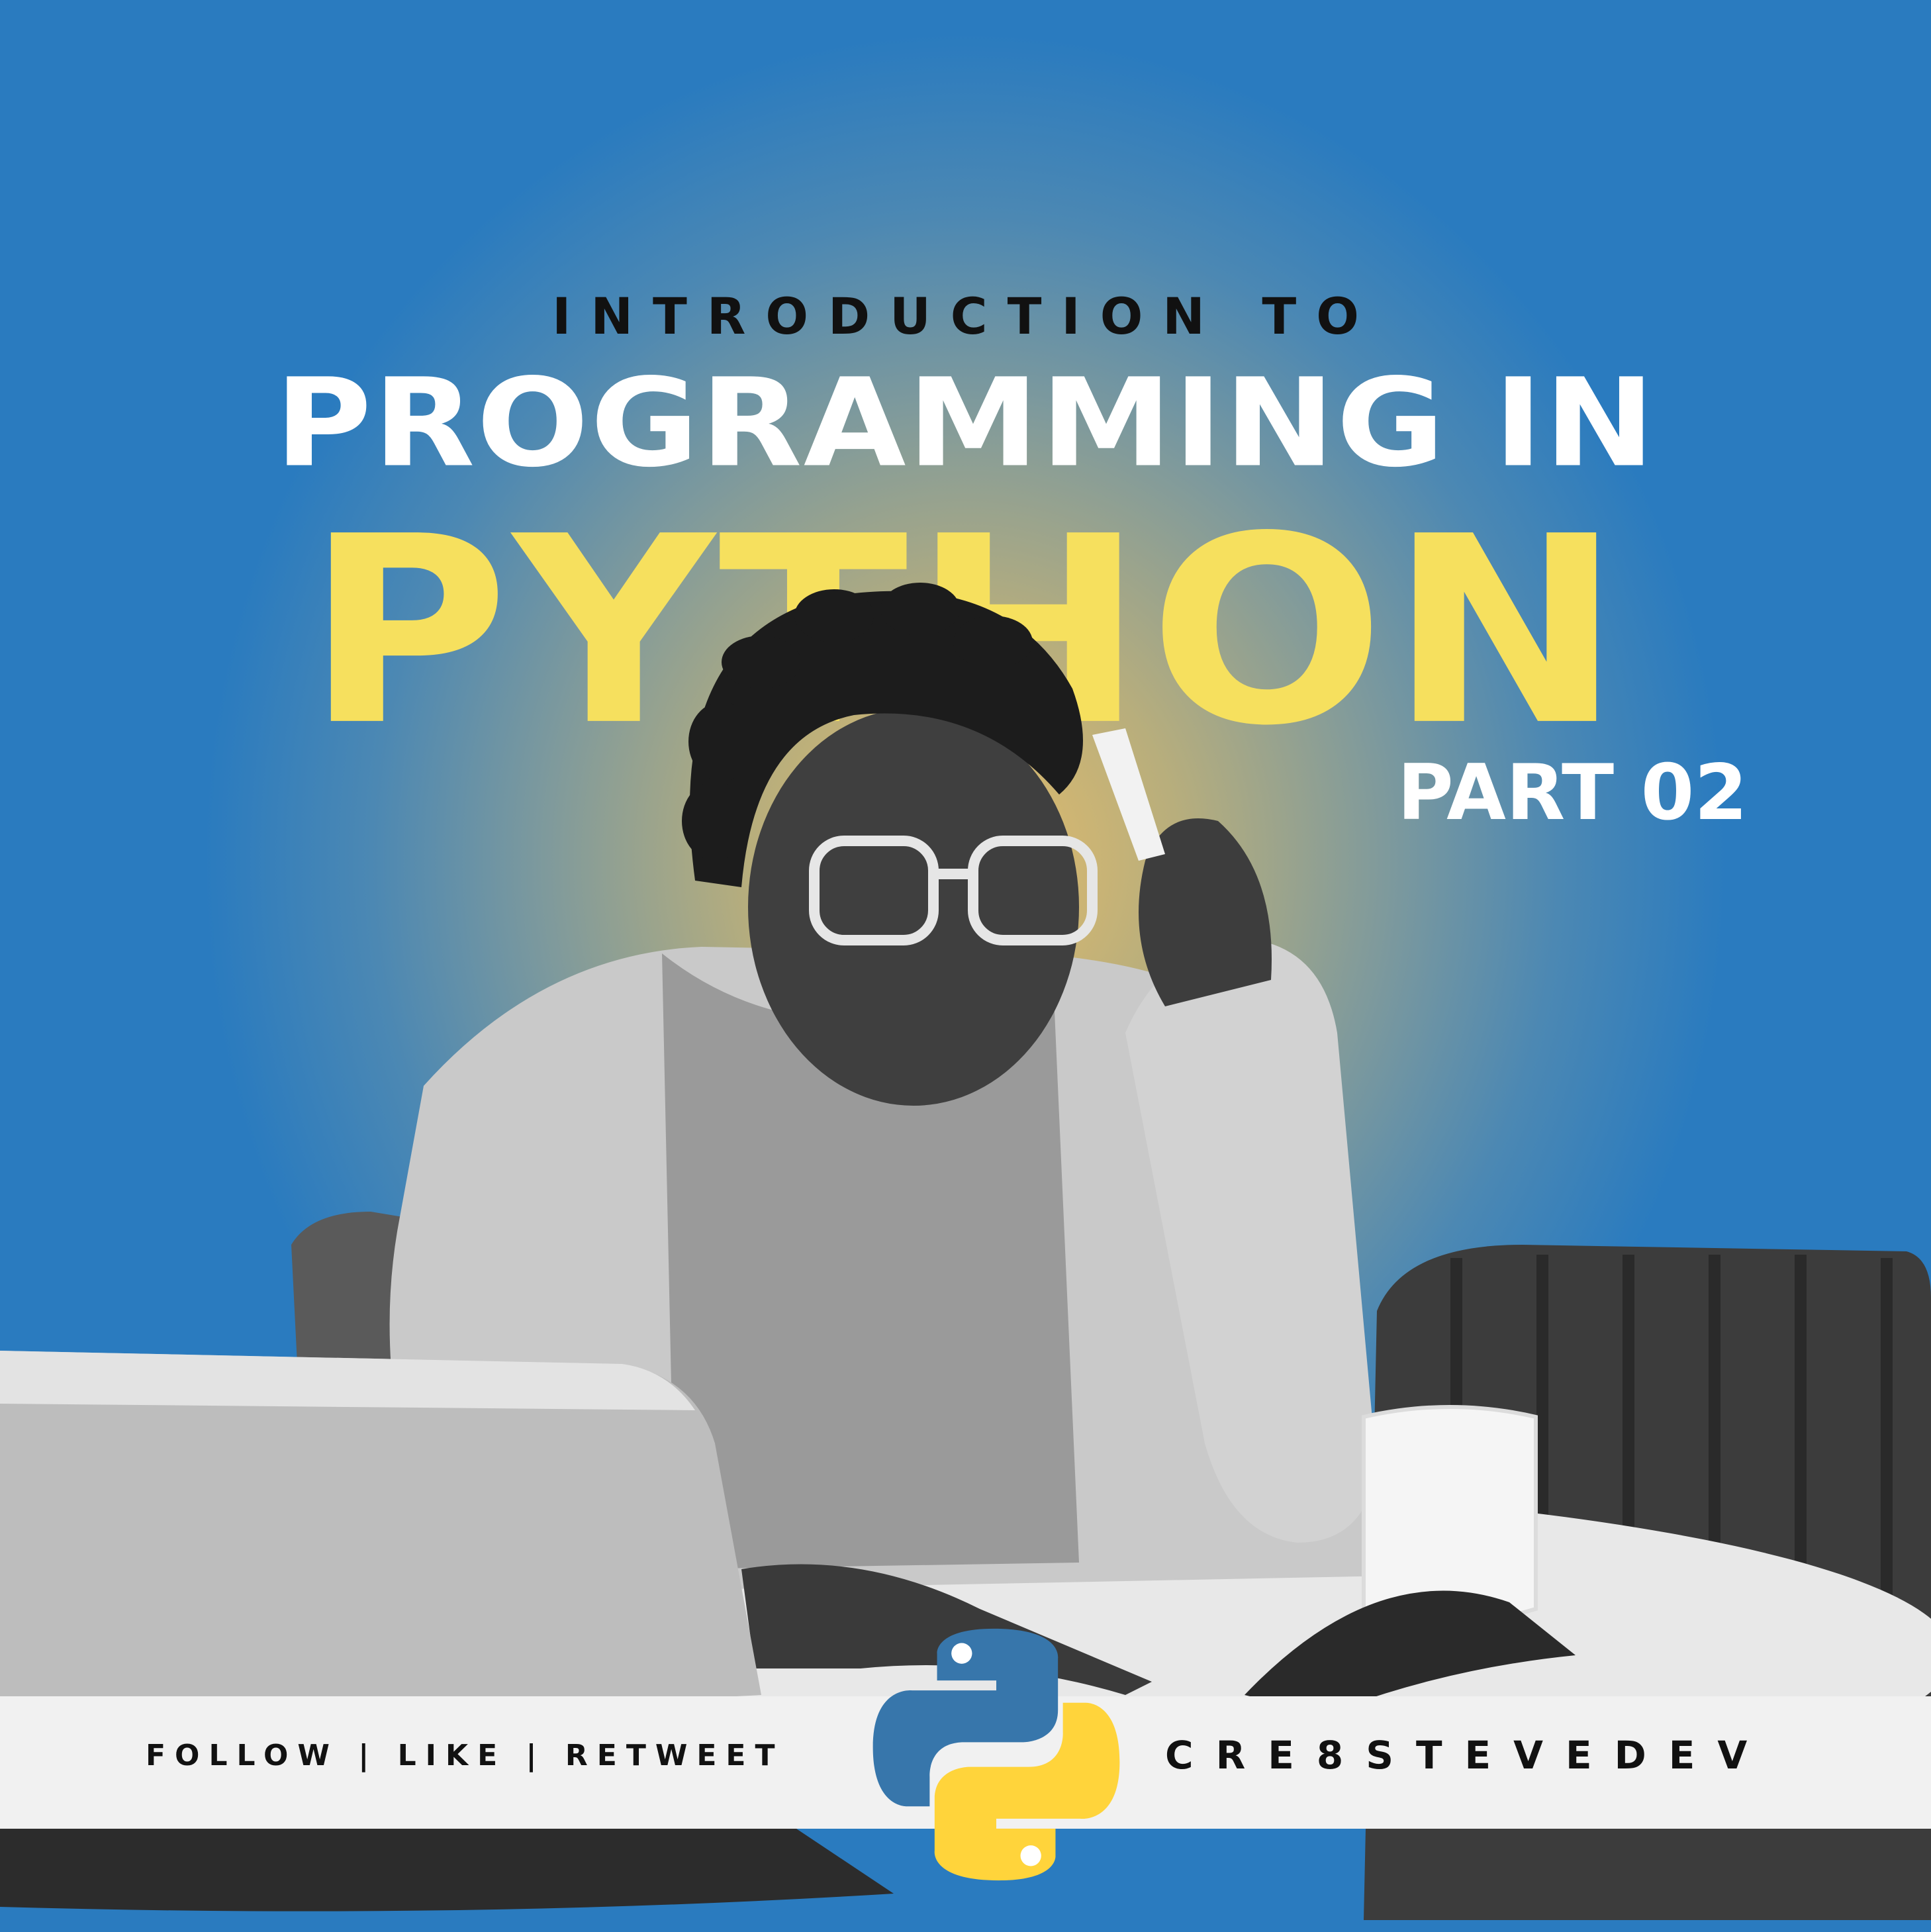  Describe the element at coordinates (913, 907) in the screenshot. I see `face` at that location.